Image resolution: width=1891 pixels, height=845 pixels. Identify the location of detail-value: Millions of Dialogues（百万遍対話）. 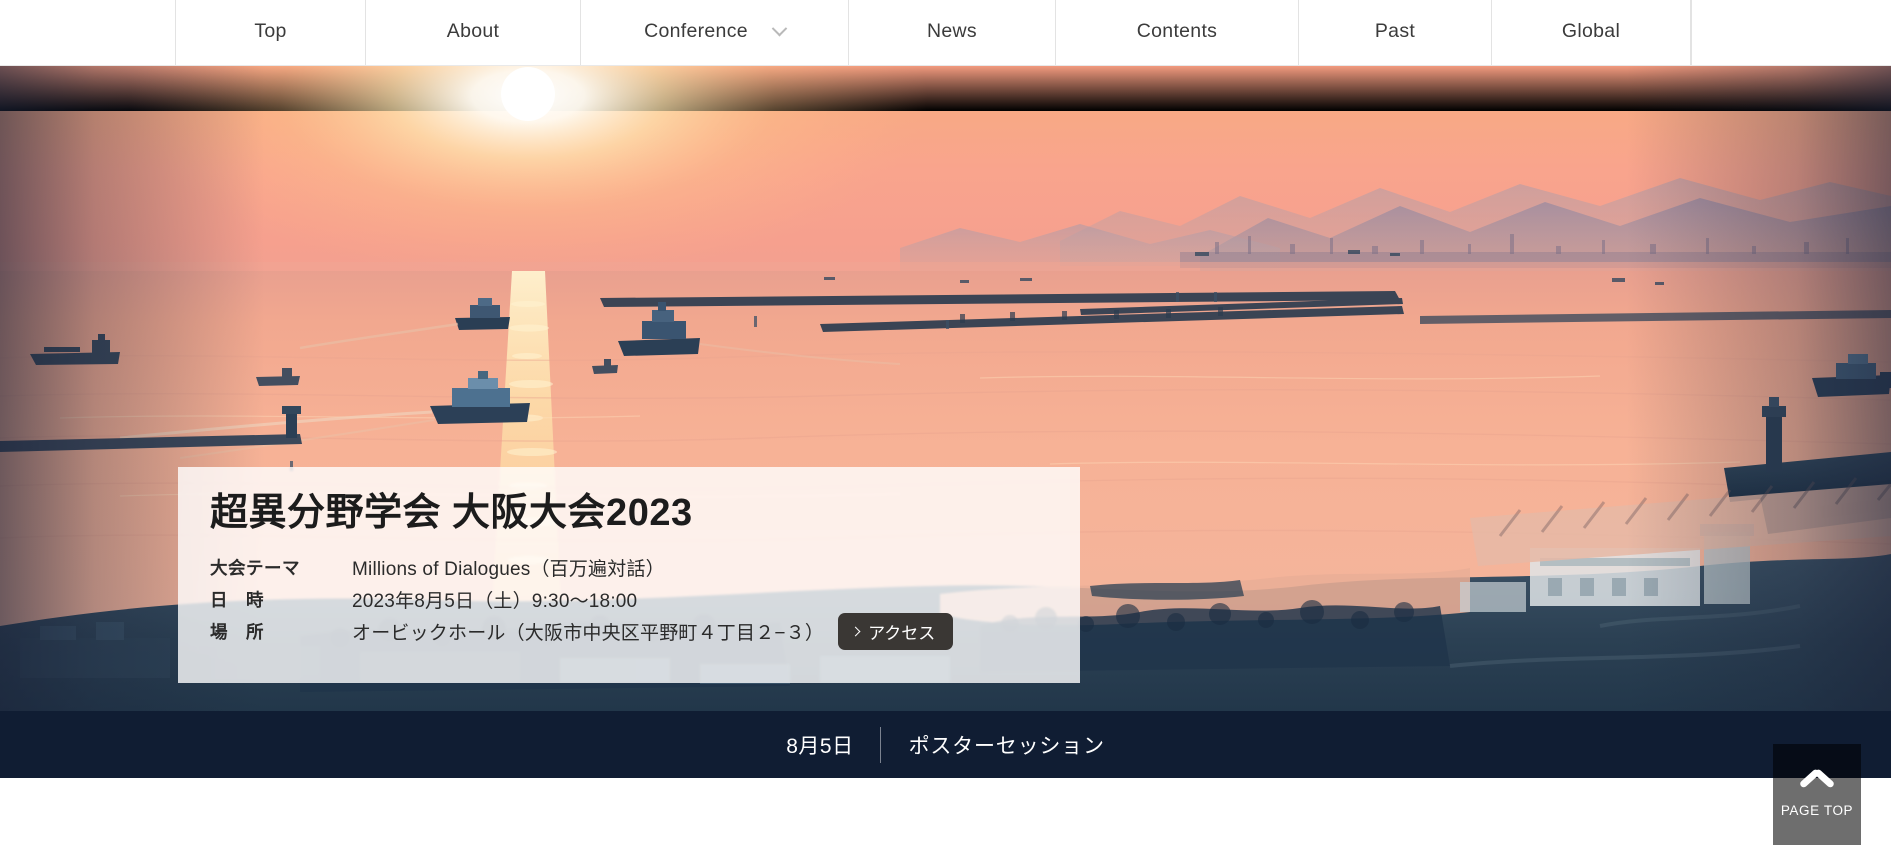
(508, 570).